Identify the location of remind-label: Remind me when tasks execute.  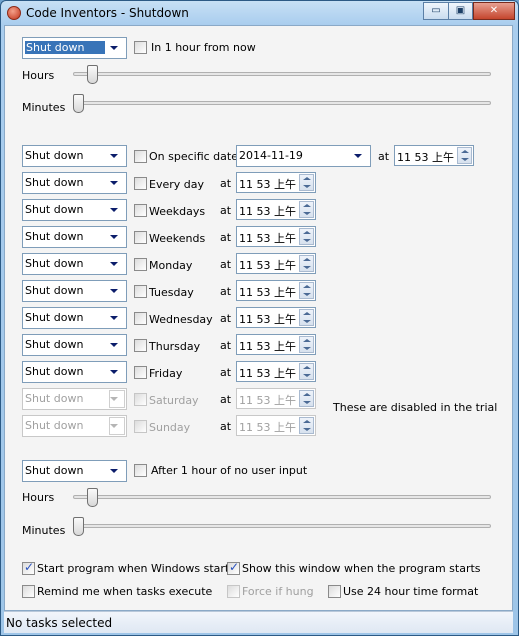
(125, 591).